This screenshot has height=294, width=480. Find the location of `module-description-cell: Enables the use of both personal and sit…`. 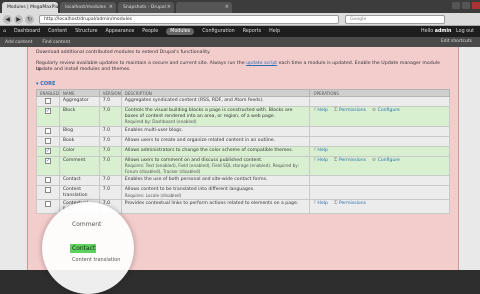

module-description-cell: Enables the use of both personal and sit… is located at coordinates (215, 180).